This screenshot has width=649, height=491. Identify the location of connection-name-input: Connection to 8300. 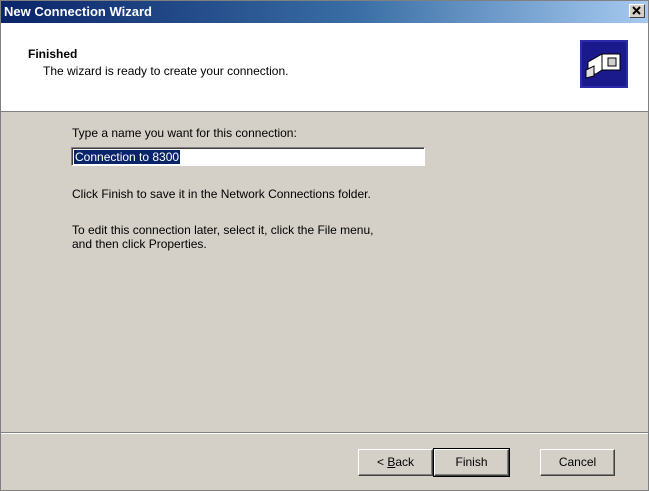
(248, 156).